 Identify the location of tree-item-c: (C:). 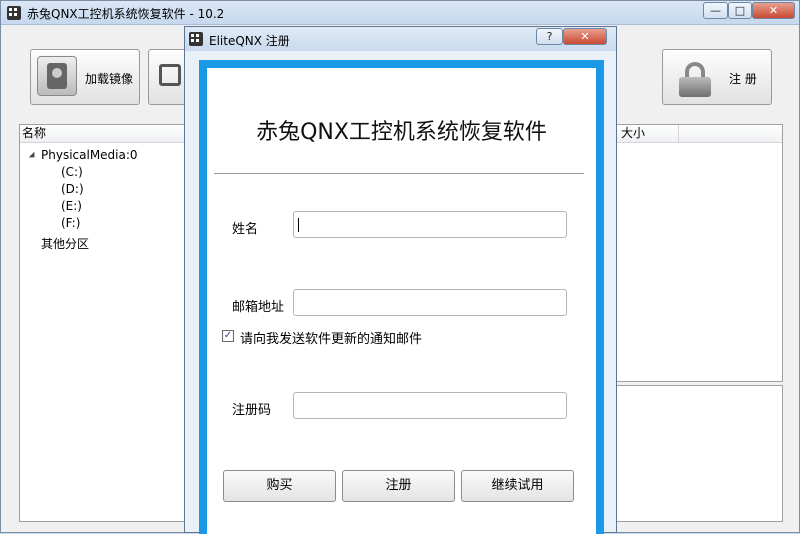
(72, 172).